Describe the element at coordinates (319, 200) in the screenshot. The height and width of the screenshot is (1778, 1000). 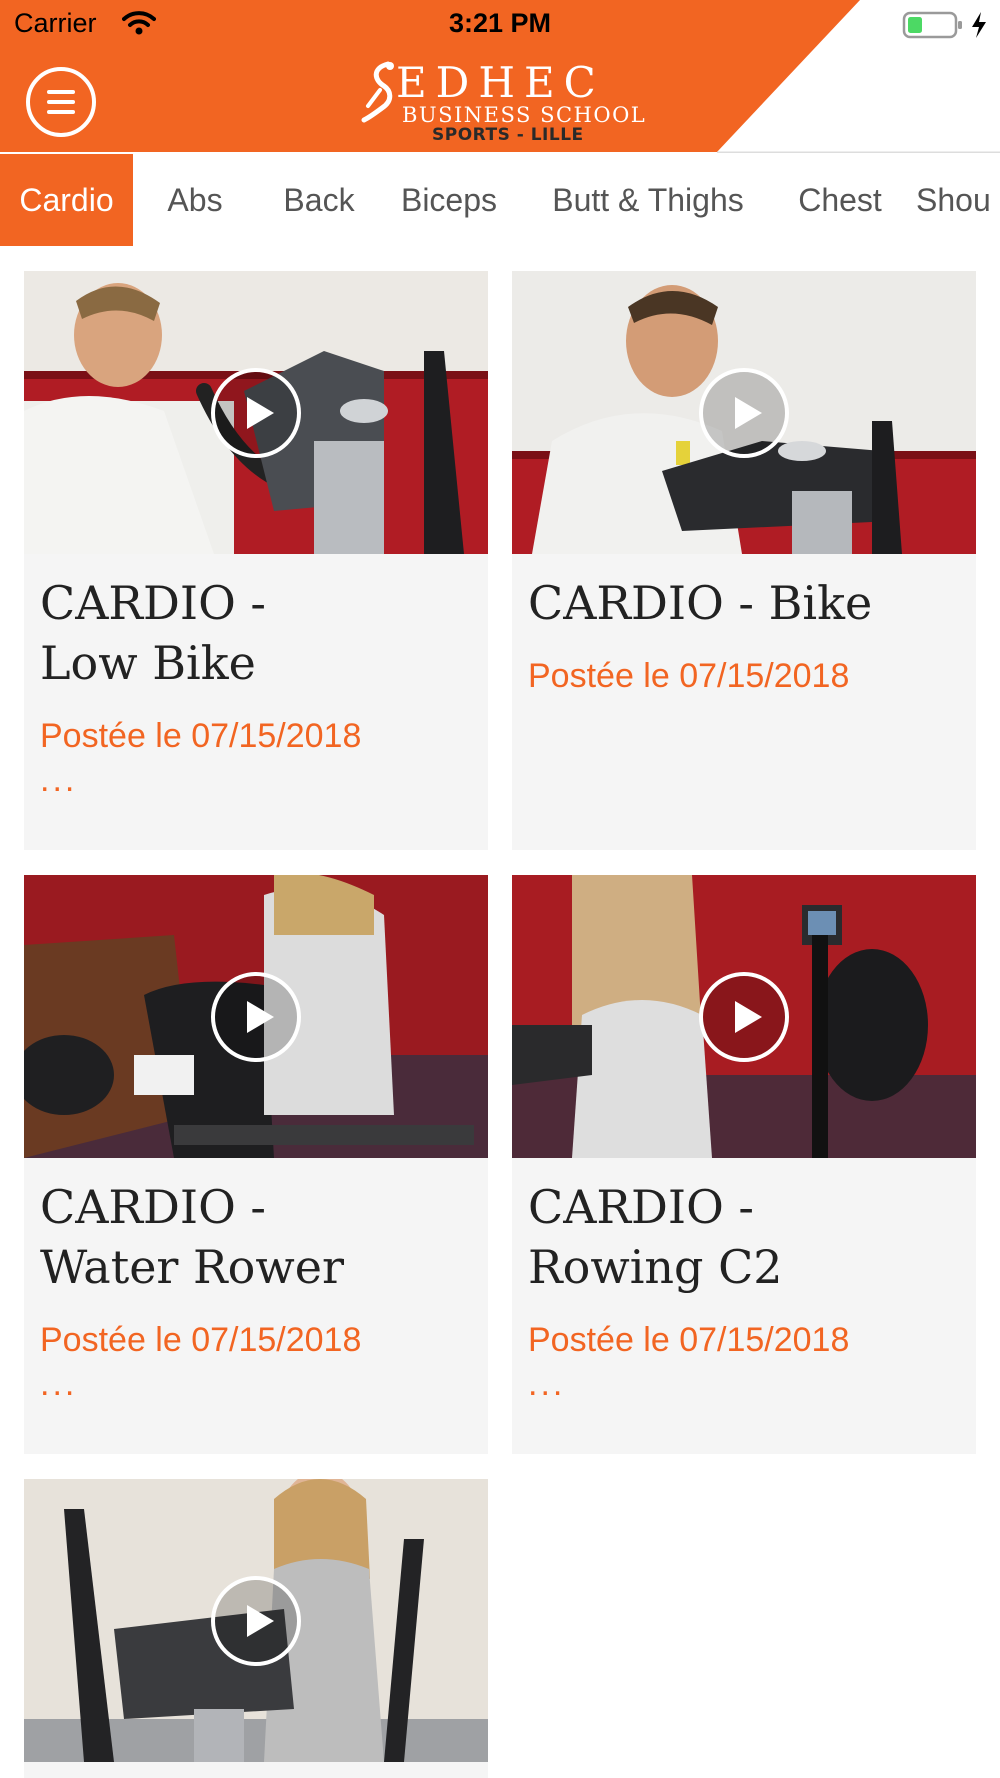
I see `tab-back: Back` at that location.